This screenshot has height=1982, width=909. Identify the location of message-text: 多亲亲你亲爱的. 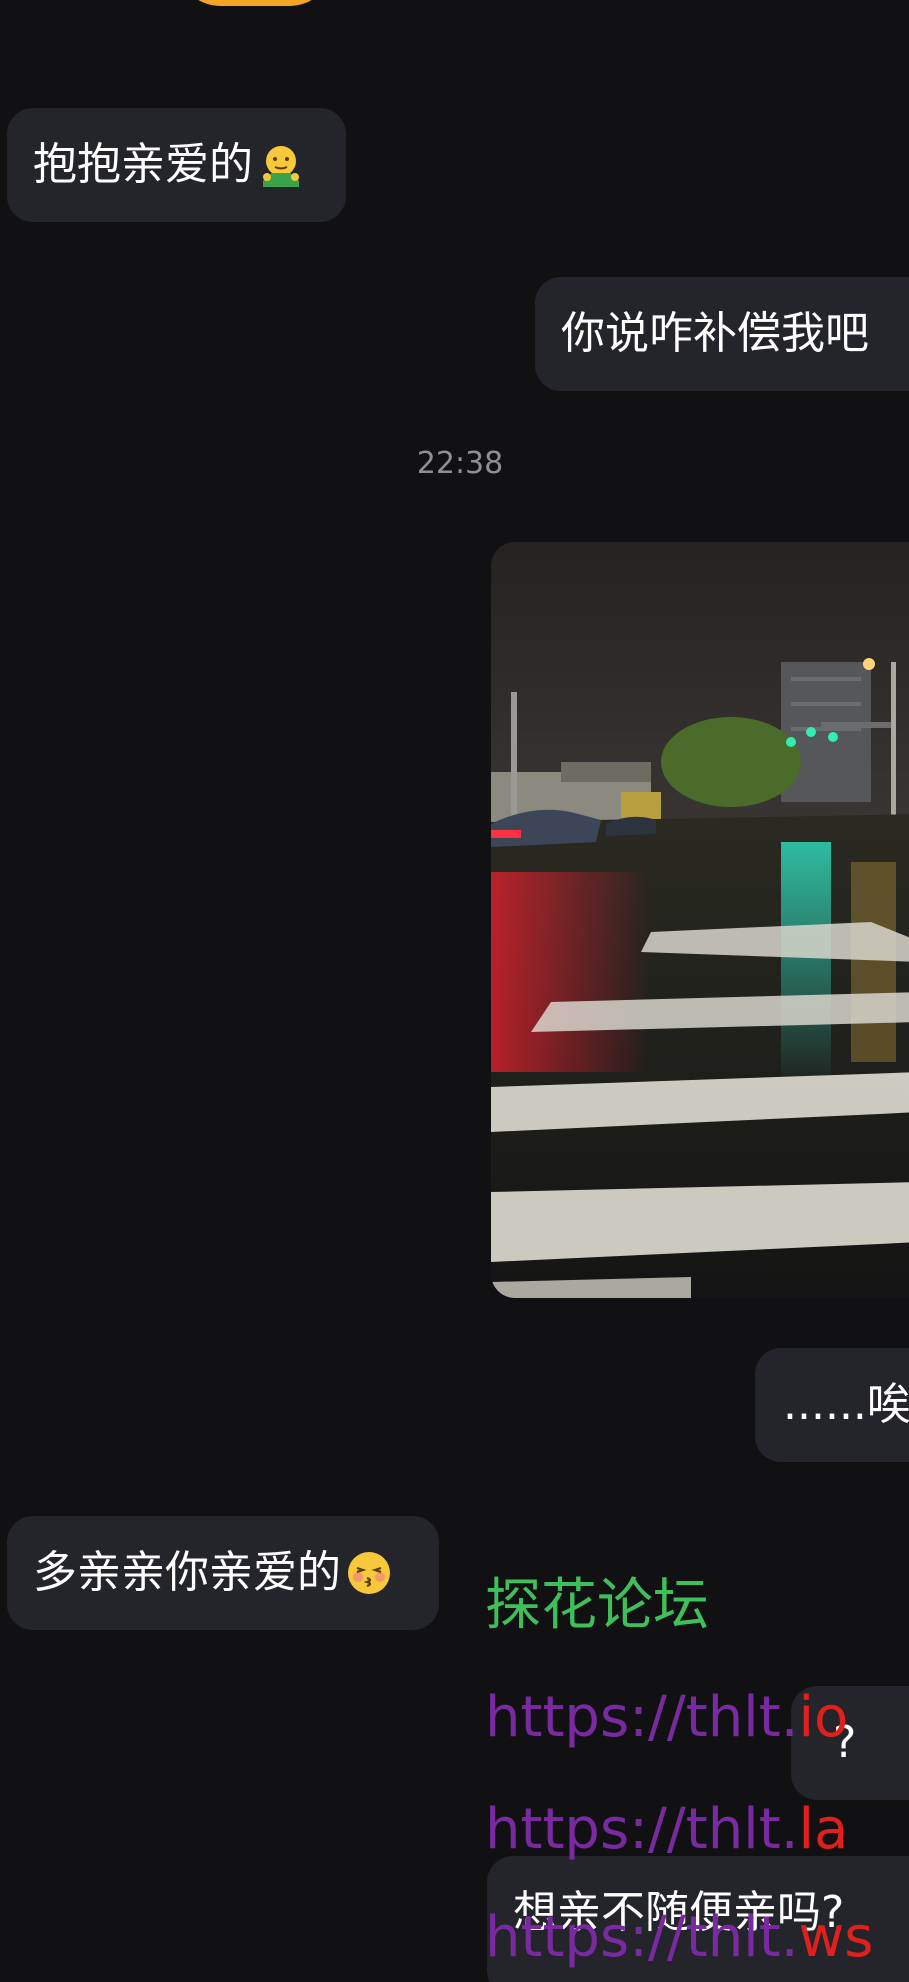
(187, 1572).